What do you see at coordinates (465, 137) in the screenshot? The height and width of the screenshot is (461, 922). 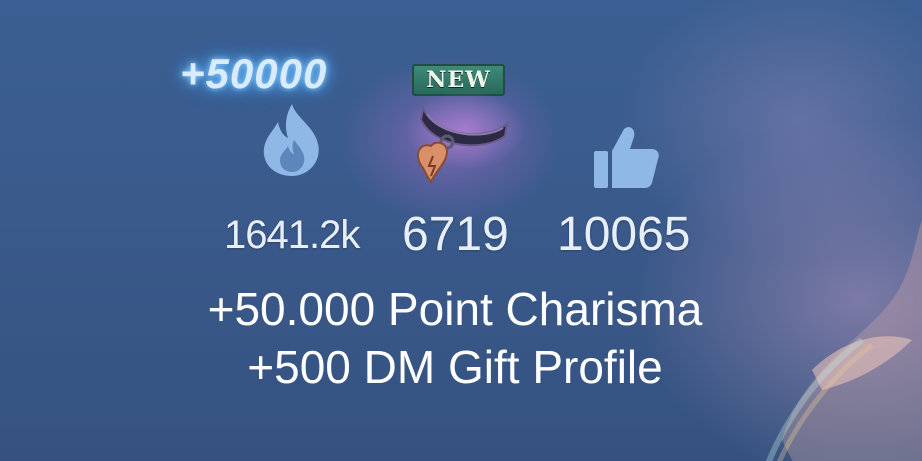 I see `heart-lock-collar-icon` at bounding box center [465, 137].